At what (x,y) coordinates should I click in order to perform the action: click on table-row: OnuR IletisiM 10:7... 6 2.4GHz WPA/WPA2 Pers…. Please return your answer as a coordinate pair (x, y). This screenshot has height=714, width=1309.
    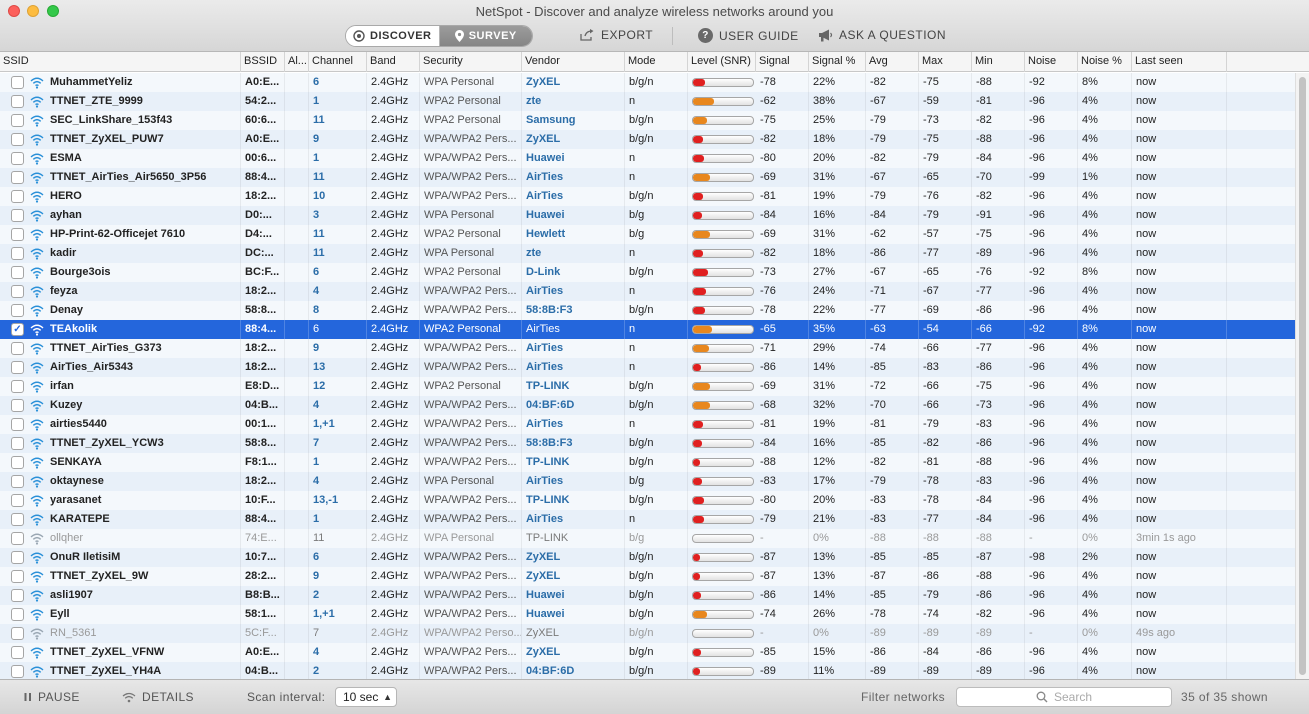
    Looking at the image, I should click on (647, 557).